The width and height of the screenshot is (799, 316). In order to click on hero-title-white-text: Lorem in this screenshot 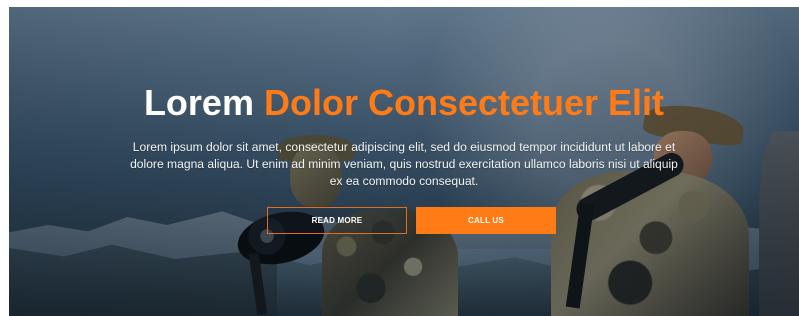, I will do `click(198, 102)`.